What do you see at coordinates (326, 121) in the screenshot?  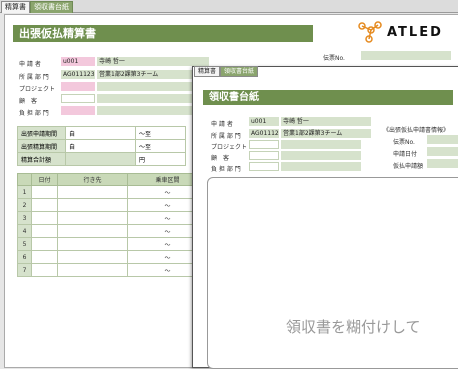 I see `popup-applicant-name-field: 寺崎 哲一` at bounding box center [326, 121].